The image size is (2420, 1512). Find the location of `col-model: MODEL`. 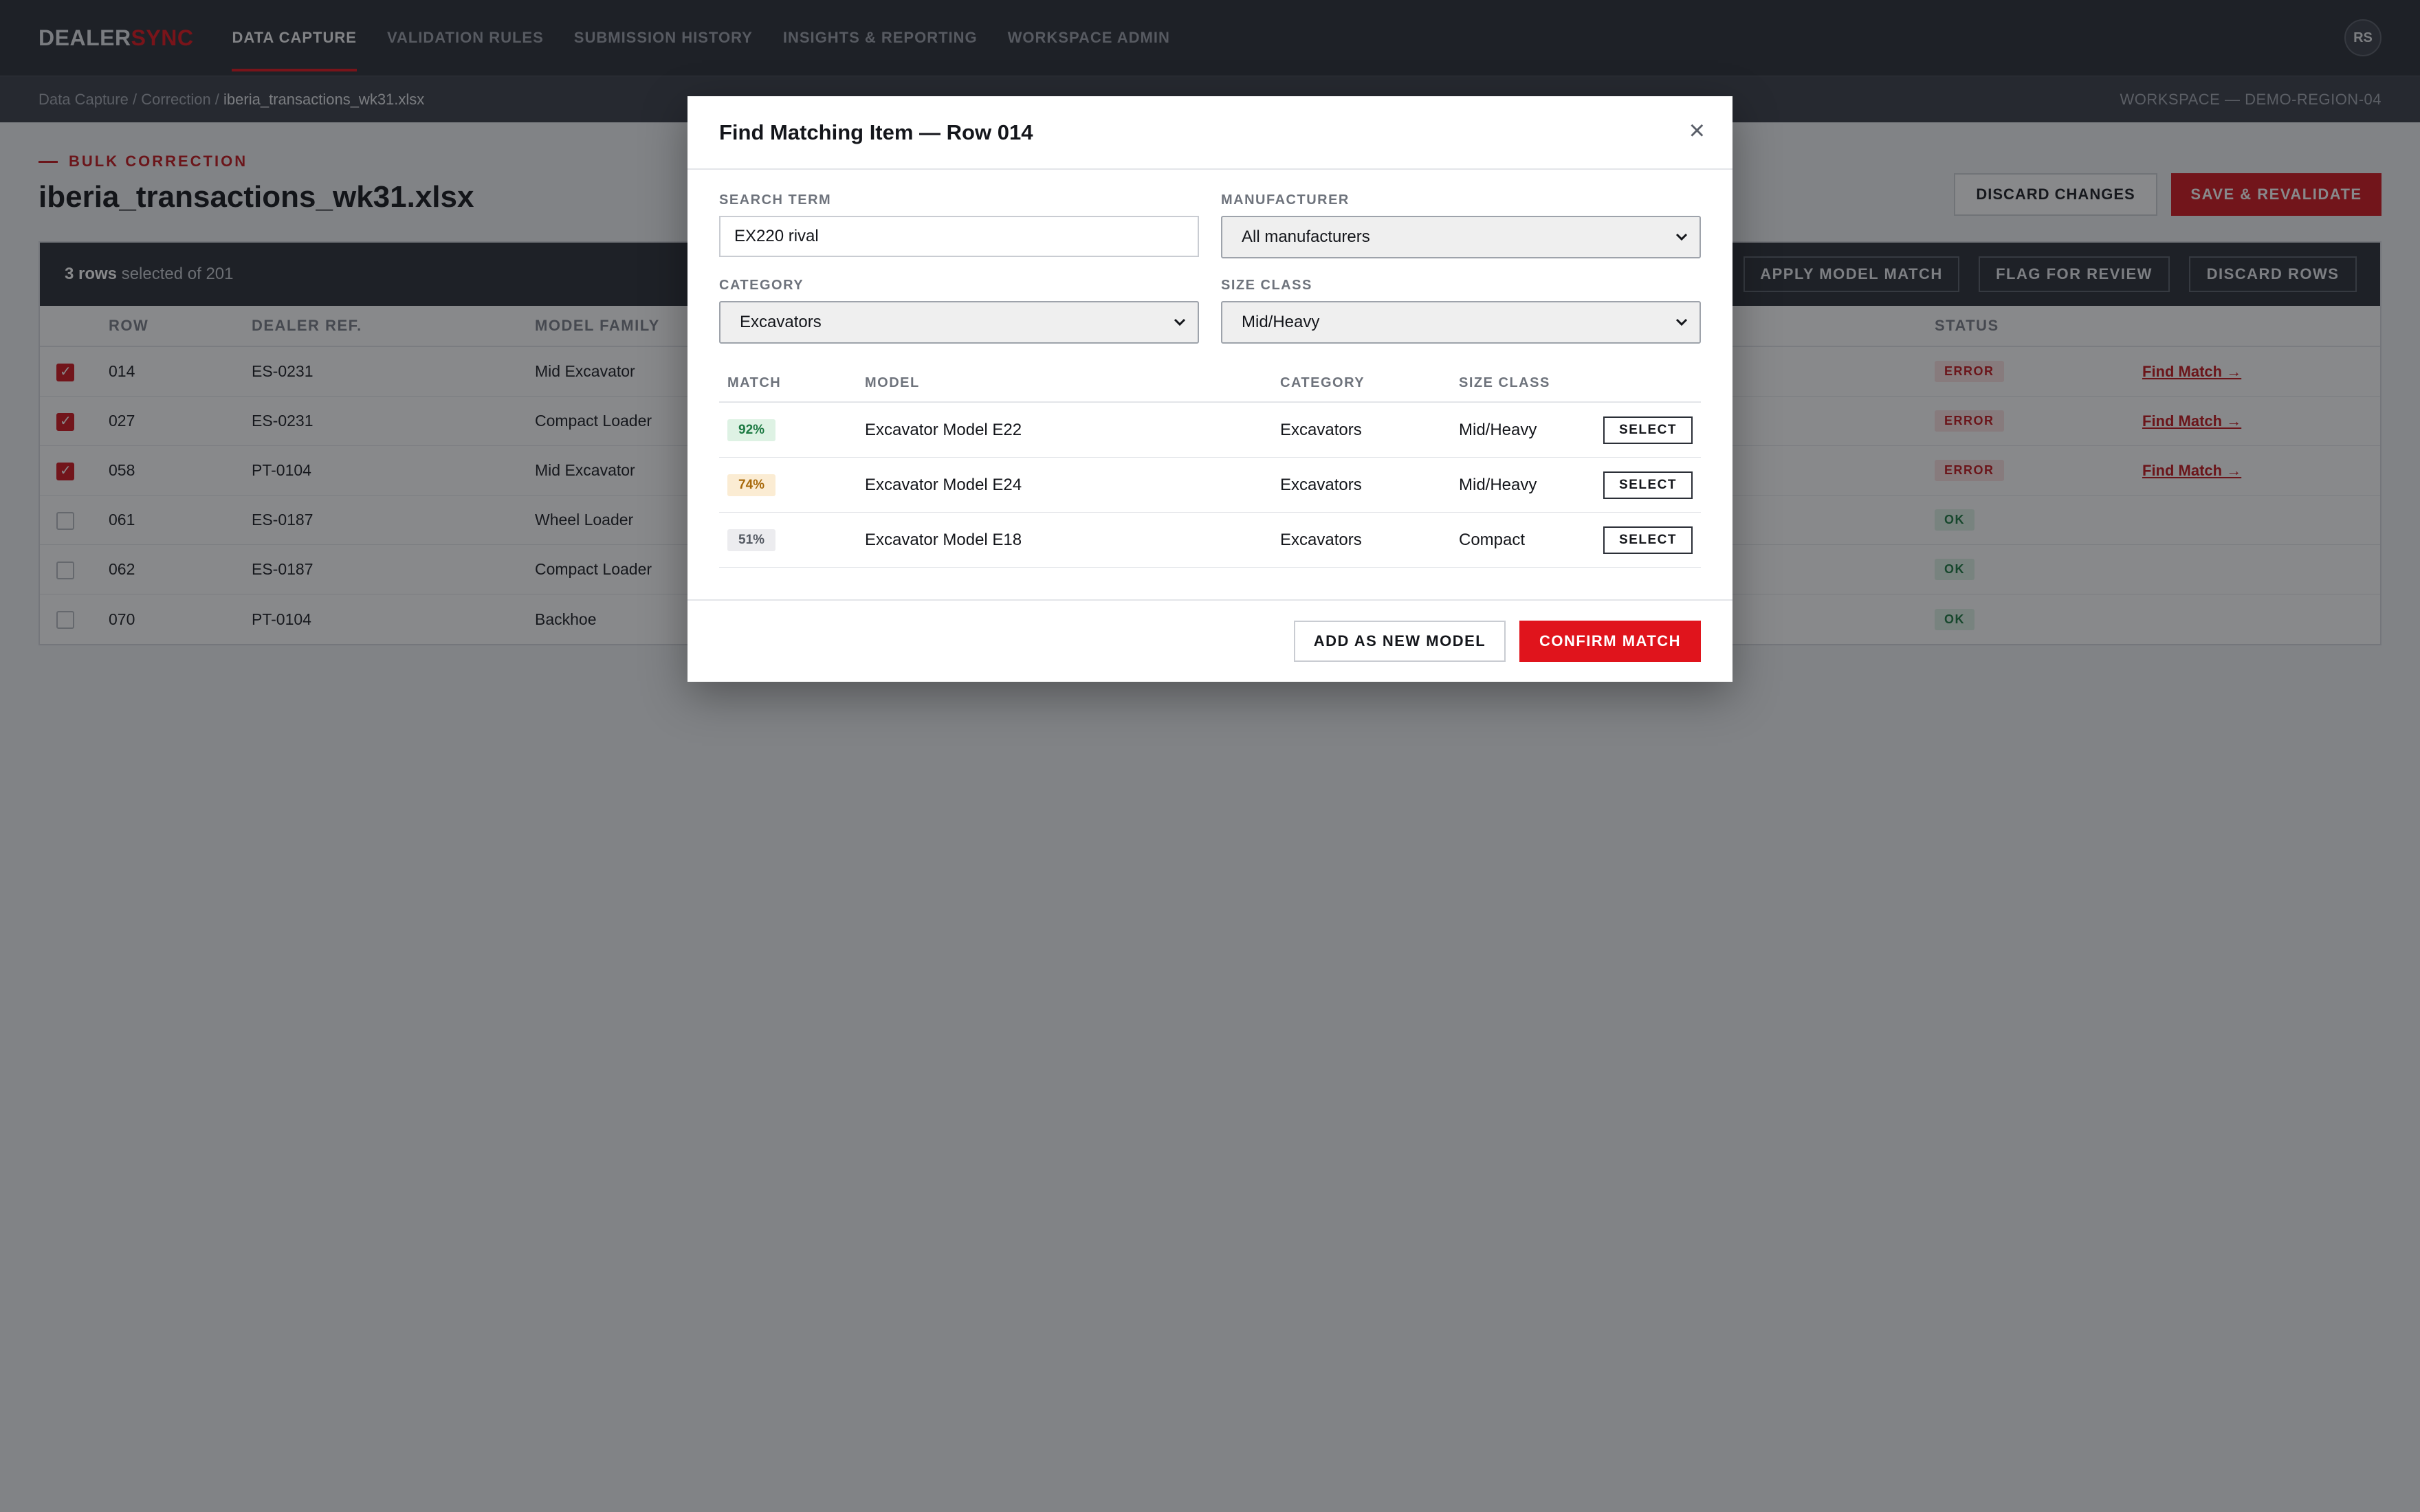

col-model: MODEL is located at coordinates (892, 382).